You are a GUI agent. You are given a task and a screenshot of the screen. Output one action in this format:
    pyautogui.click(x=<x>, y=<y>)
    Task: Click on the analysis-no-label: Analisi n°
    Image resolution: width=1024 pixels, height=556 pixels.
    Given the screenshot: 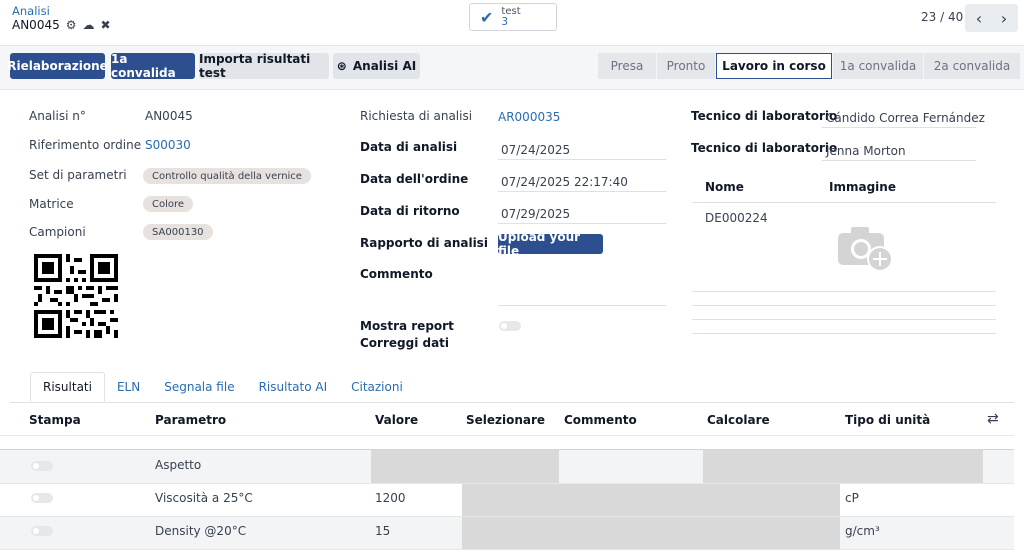 What is the action you would take?
    pyautogui.click(x=57, y=116)
    